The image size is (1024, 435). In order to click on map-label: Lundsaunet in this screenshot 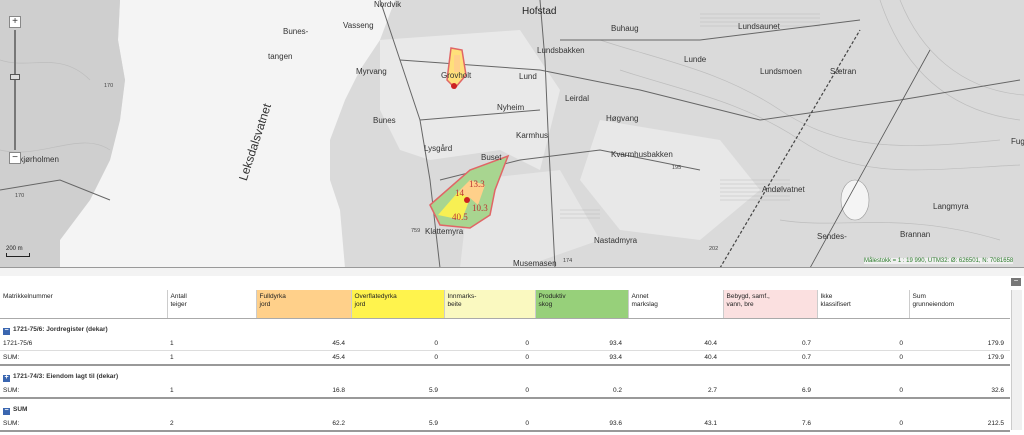, I will do `click(759, 26)`.